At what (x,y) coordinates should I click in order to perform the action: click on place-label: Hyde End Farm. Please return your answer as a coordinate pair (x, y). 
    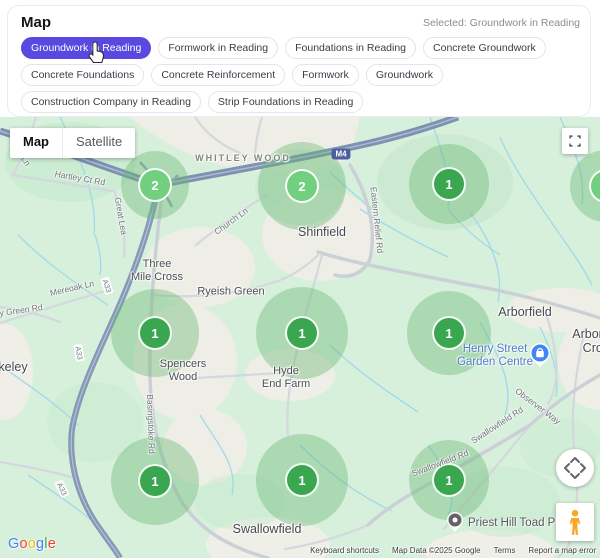
    Looking at the image, I should click on (286, 377).